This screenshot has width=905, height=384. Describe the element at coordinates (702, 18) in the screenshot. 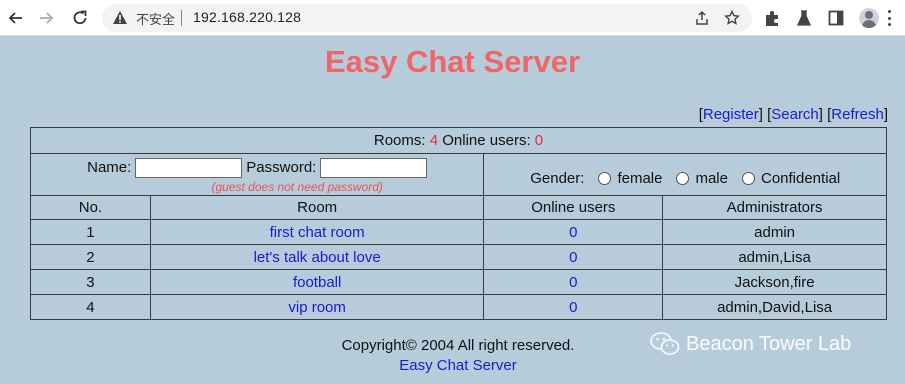

I see `share-icon` at that location.